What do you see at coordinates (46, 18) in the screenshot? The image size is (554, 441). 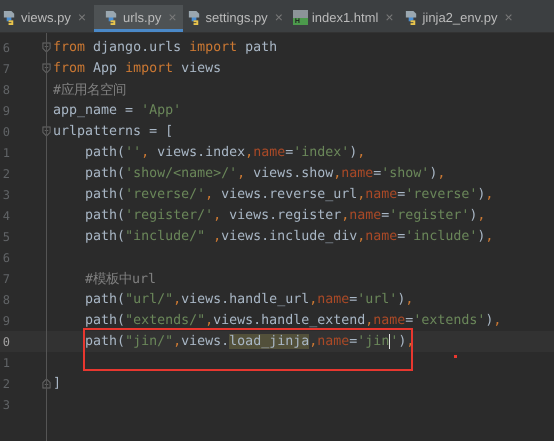 I see `file-tab: views.py ×` at bounding box center [46, 18].